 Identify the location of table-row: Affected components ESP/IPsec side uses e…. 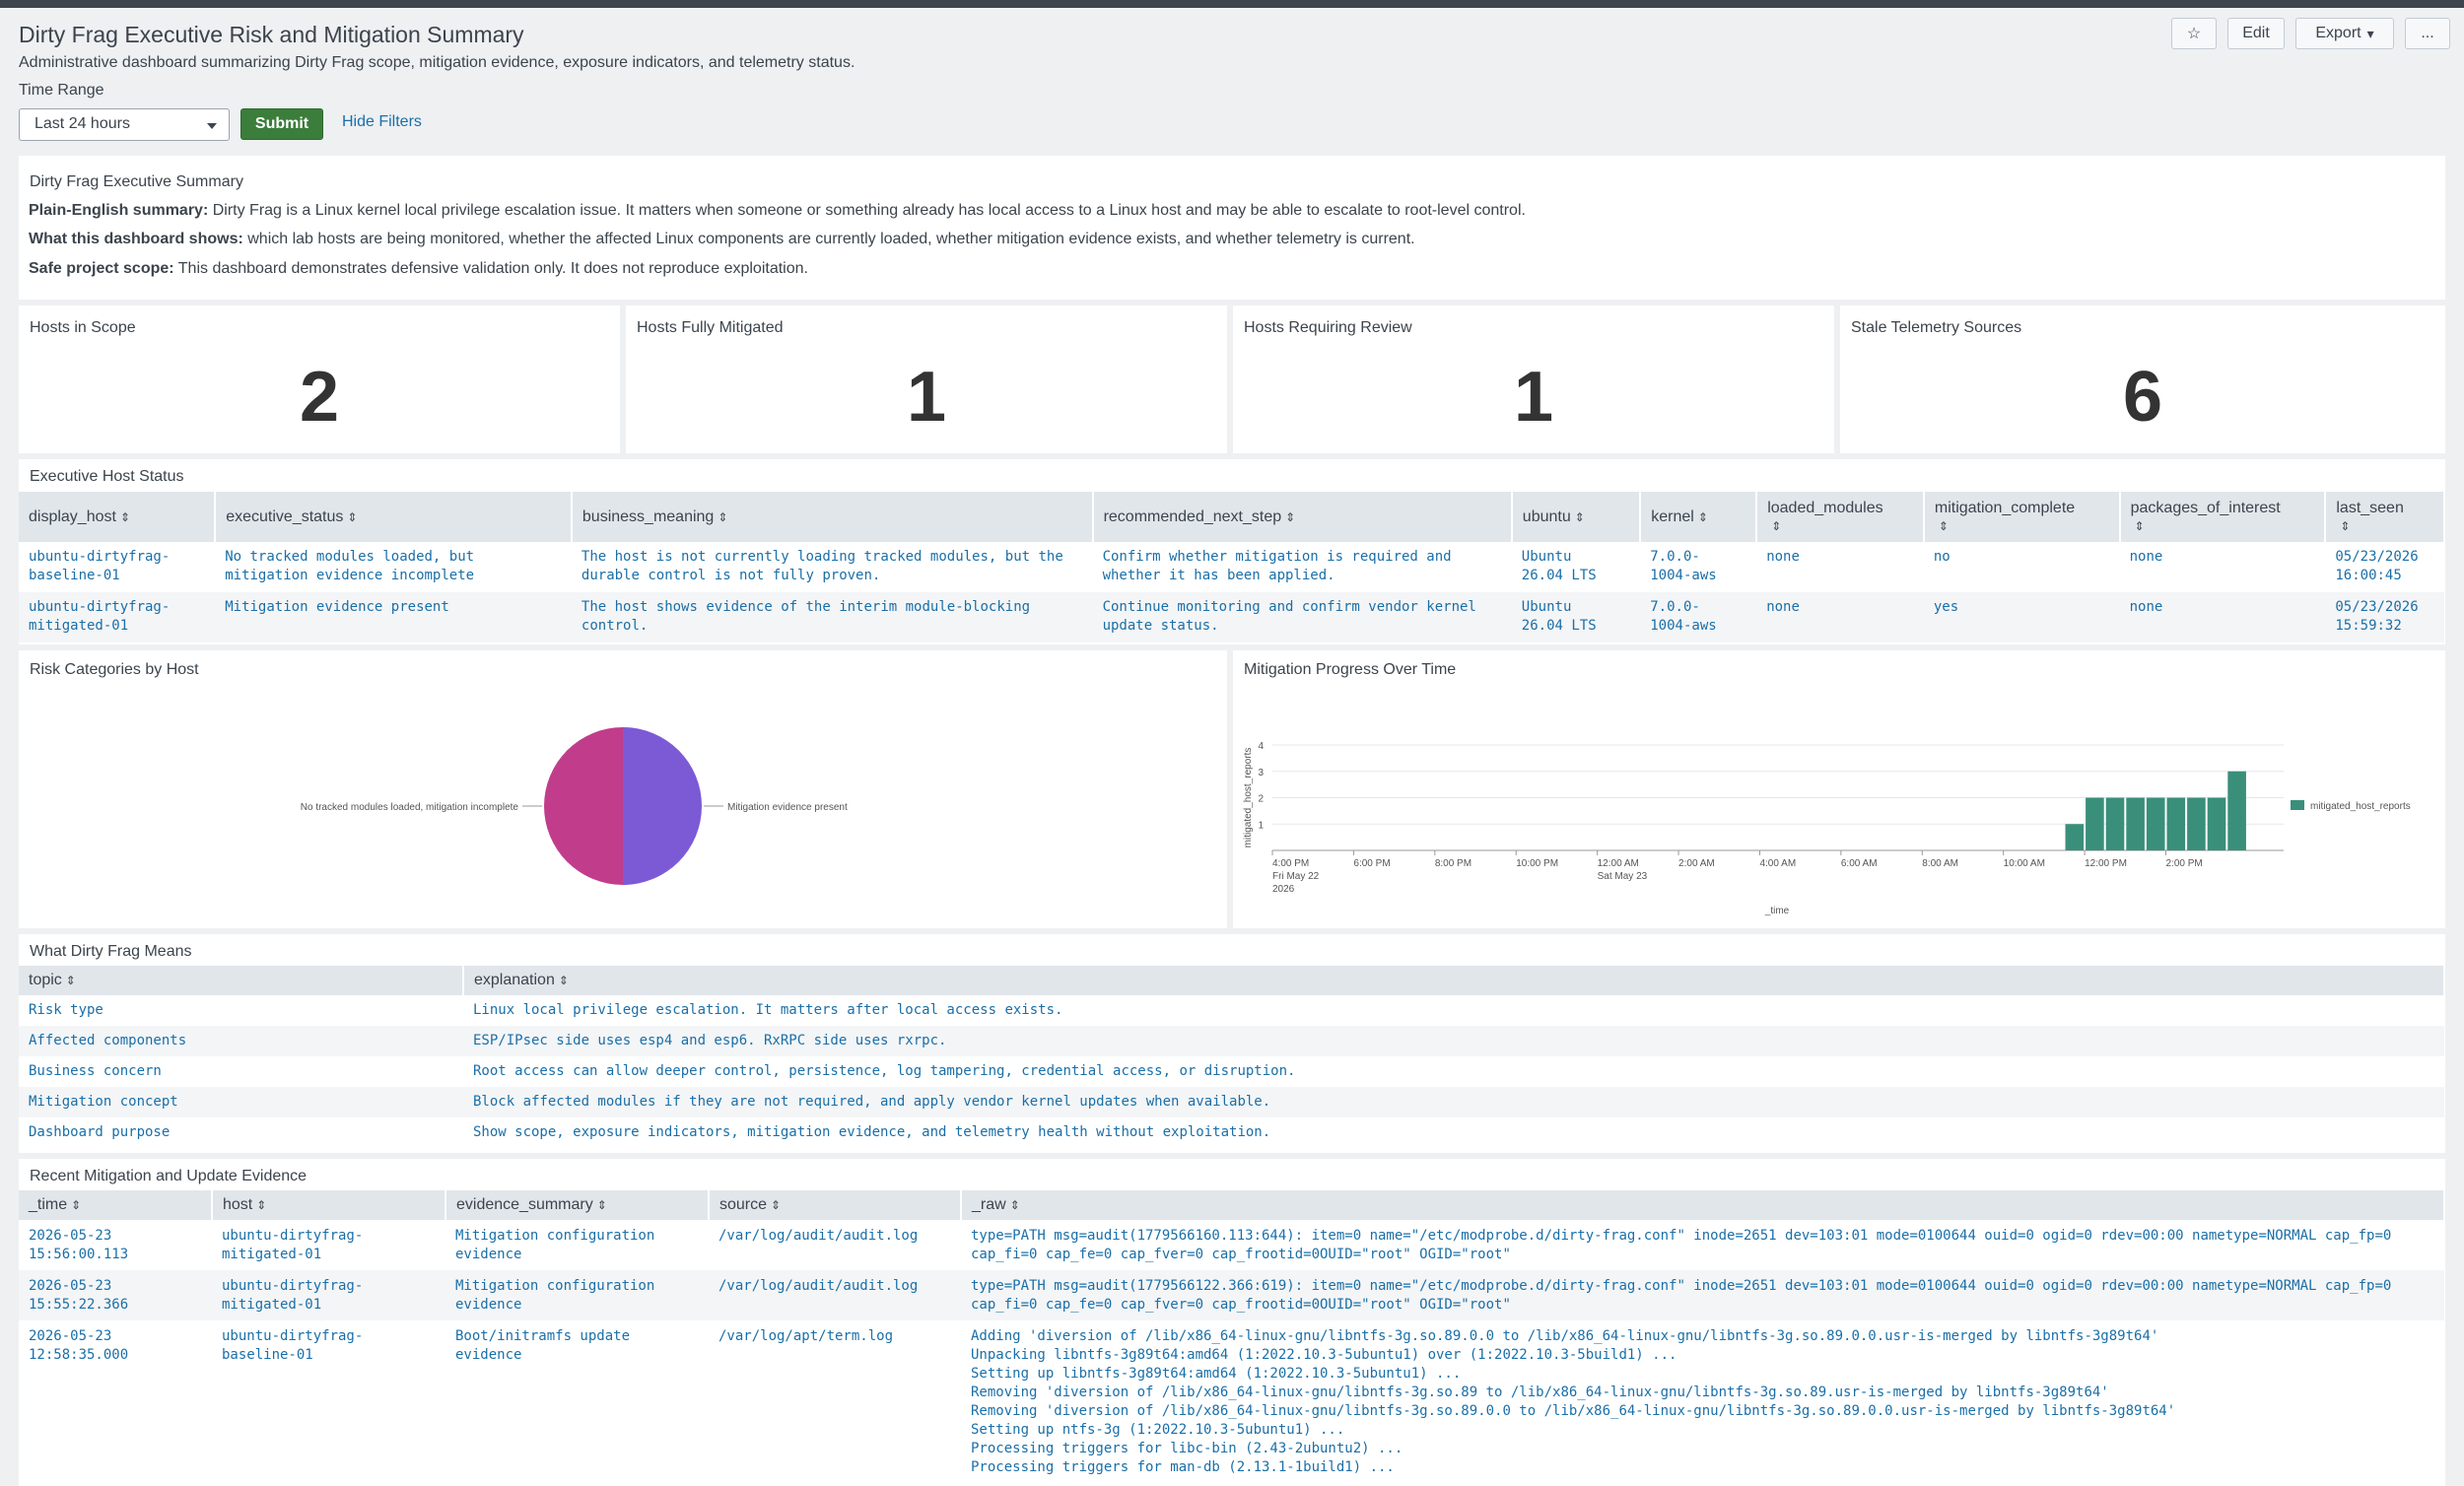
(1231, 1041).